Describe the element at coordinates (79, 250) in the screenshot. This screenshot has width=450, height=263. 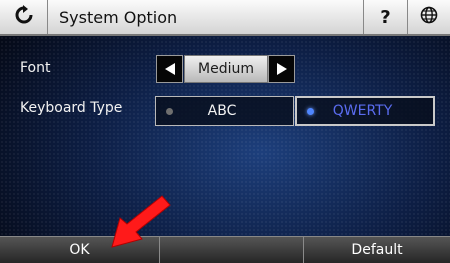
I see `ok-label: OK` at that location.